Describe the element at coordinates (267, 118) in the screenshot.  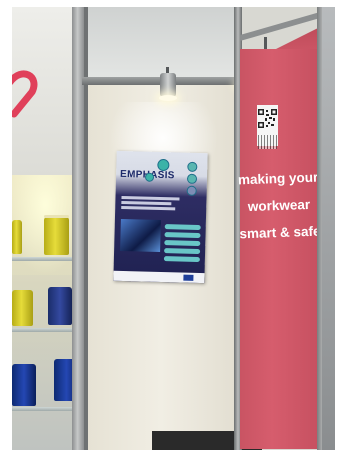
I see `qr-code-icon` at that location.